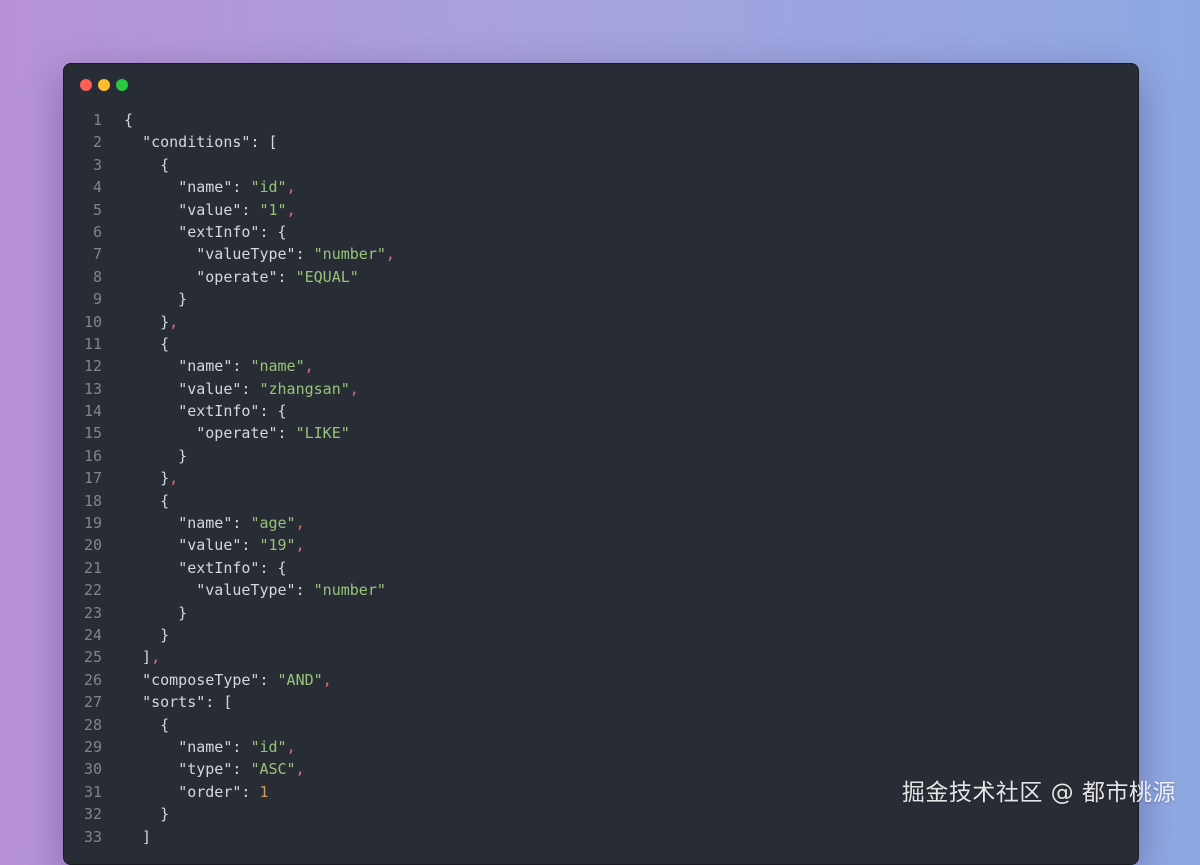  What do you see at coordinates (601, 635) in the screenshot?
I see `code-line: 24 }` at bounding box center [601, 635].